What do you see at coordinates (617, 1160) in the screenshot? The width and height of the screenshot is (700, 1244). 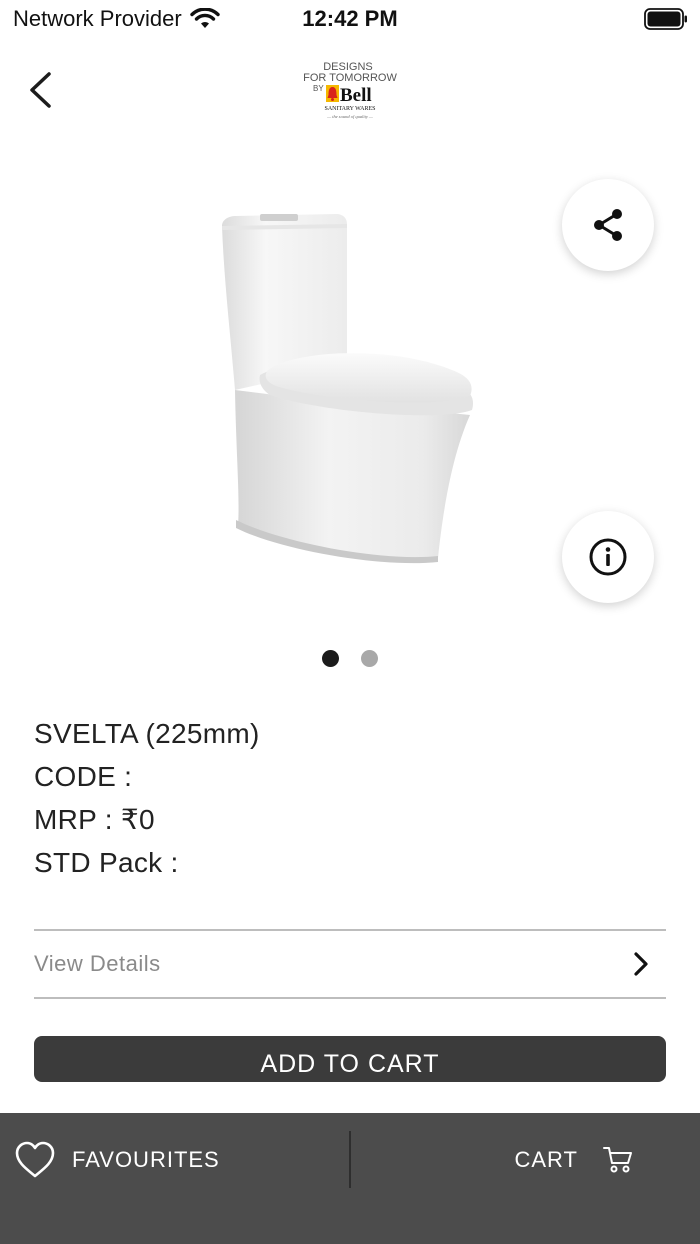 I see `cart-icon` at bounding box center [617, 1160].